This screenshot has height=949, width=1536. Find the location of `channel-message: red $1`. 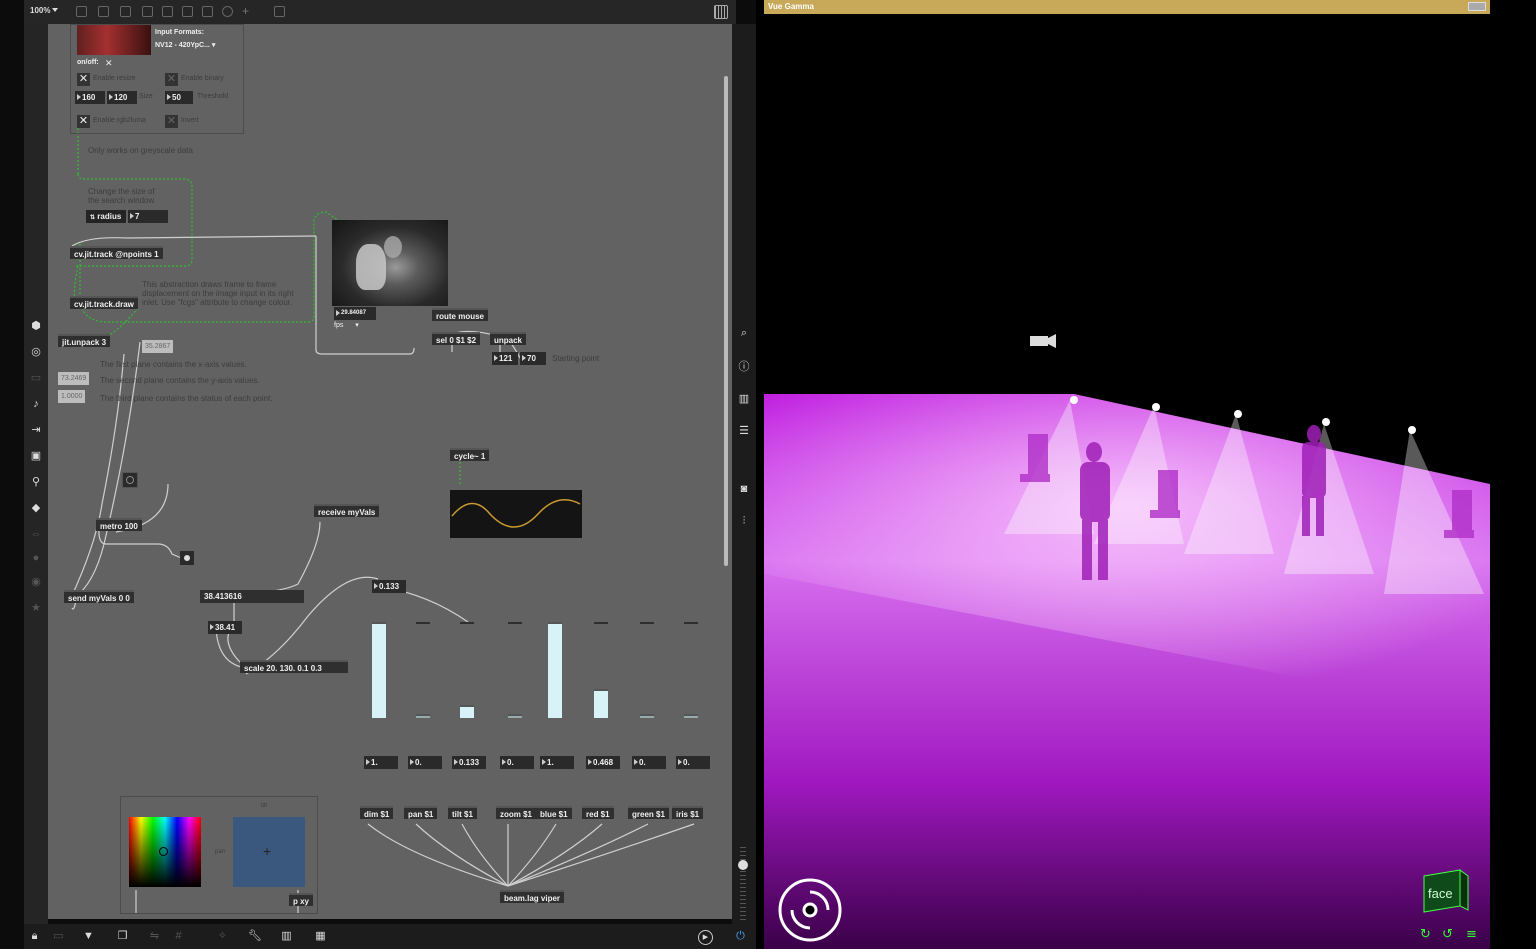

channel-message: red $1 is located at coordinates (598, 812).